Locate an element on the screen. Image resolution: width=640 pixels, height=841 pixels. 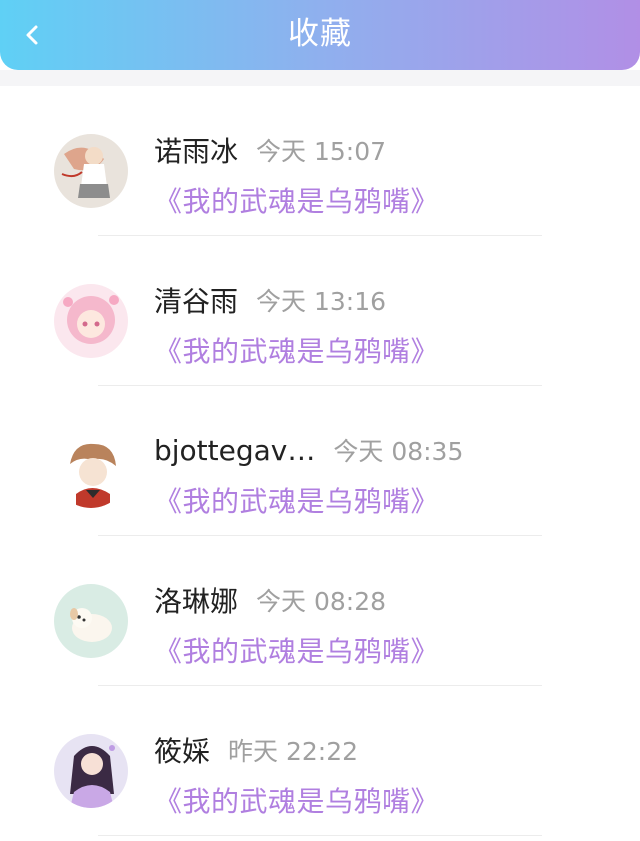
header-gap is located at coordinates (320, 78).